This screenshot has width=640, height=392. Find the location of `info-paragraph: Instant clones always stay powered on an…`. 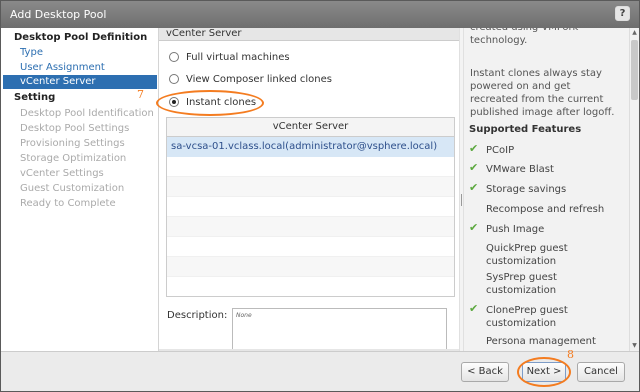

info-paragraph: Instant clones always stay powered on an… is located at coordinates (542, 93).